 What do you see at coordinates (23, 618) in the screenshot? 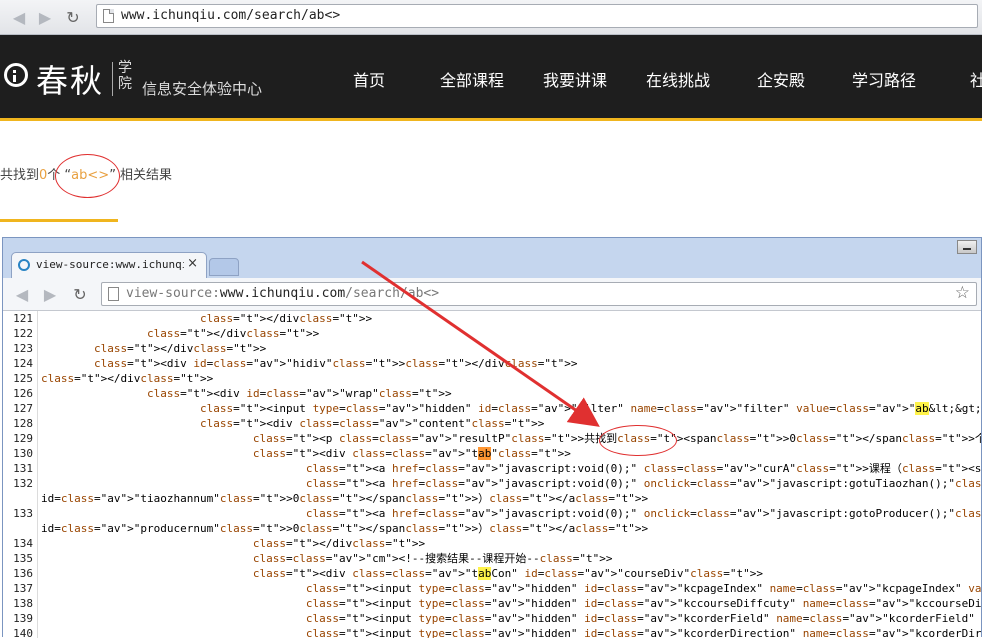
I see `line-number: 139` at bounding box center [23, 618].